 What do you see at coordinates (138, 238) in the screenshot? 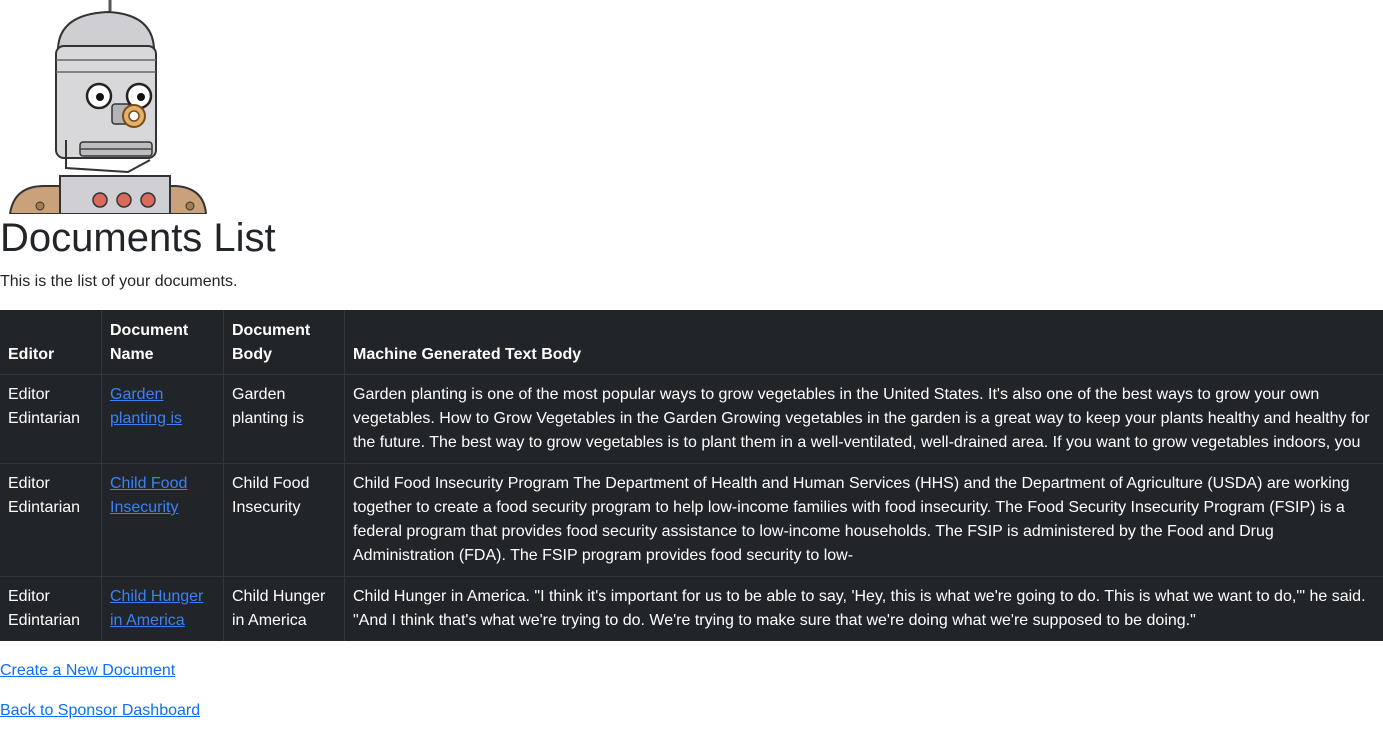
I see `page-title: Documents List` at bounding box center [138, 238].